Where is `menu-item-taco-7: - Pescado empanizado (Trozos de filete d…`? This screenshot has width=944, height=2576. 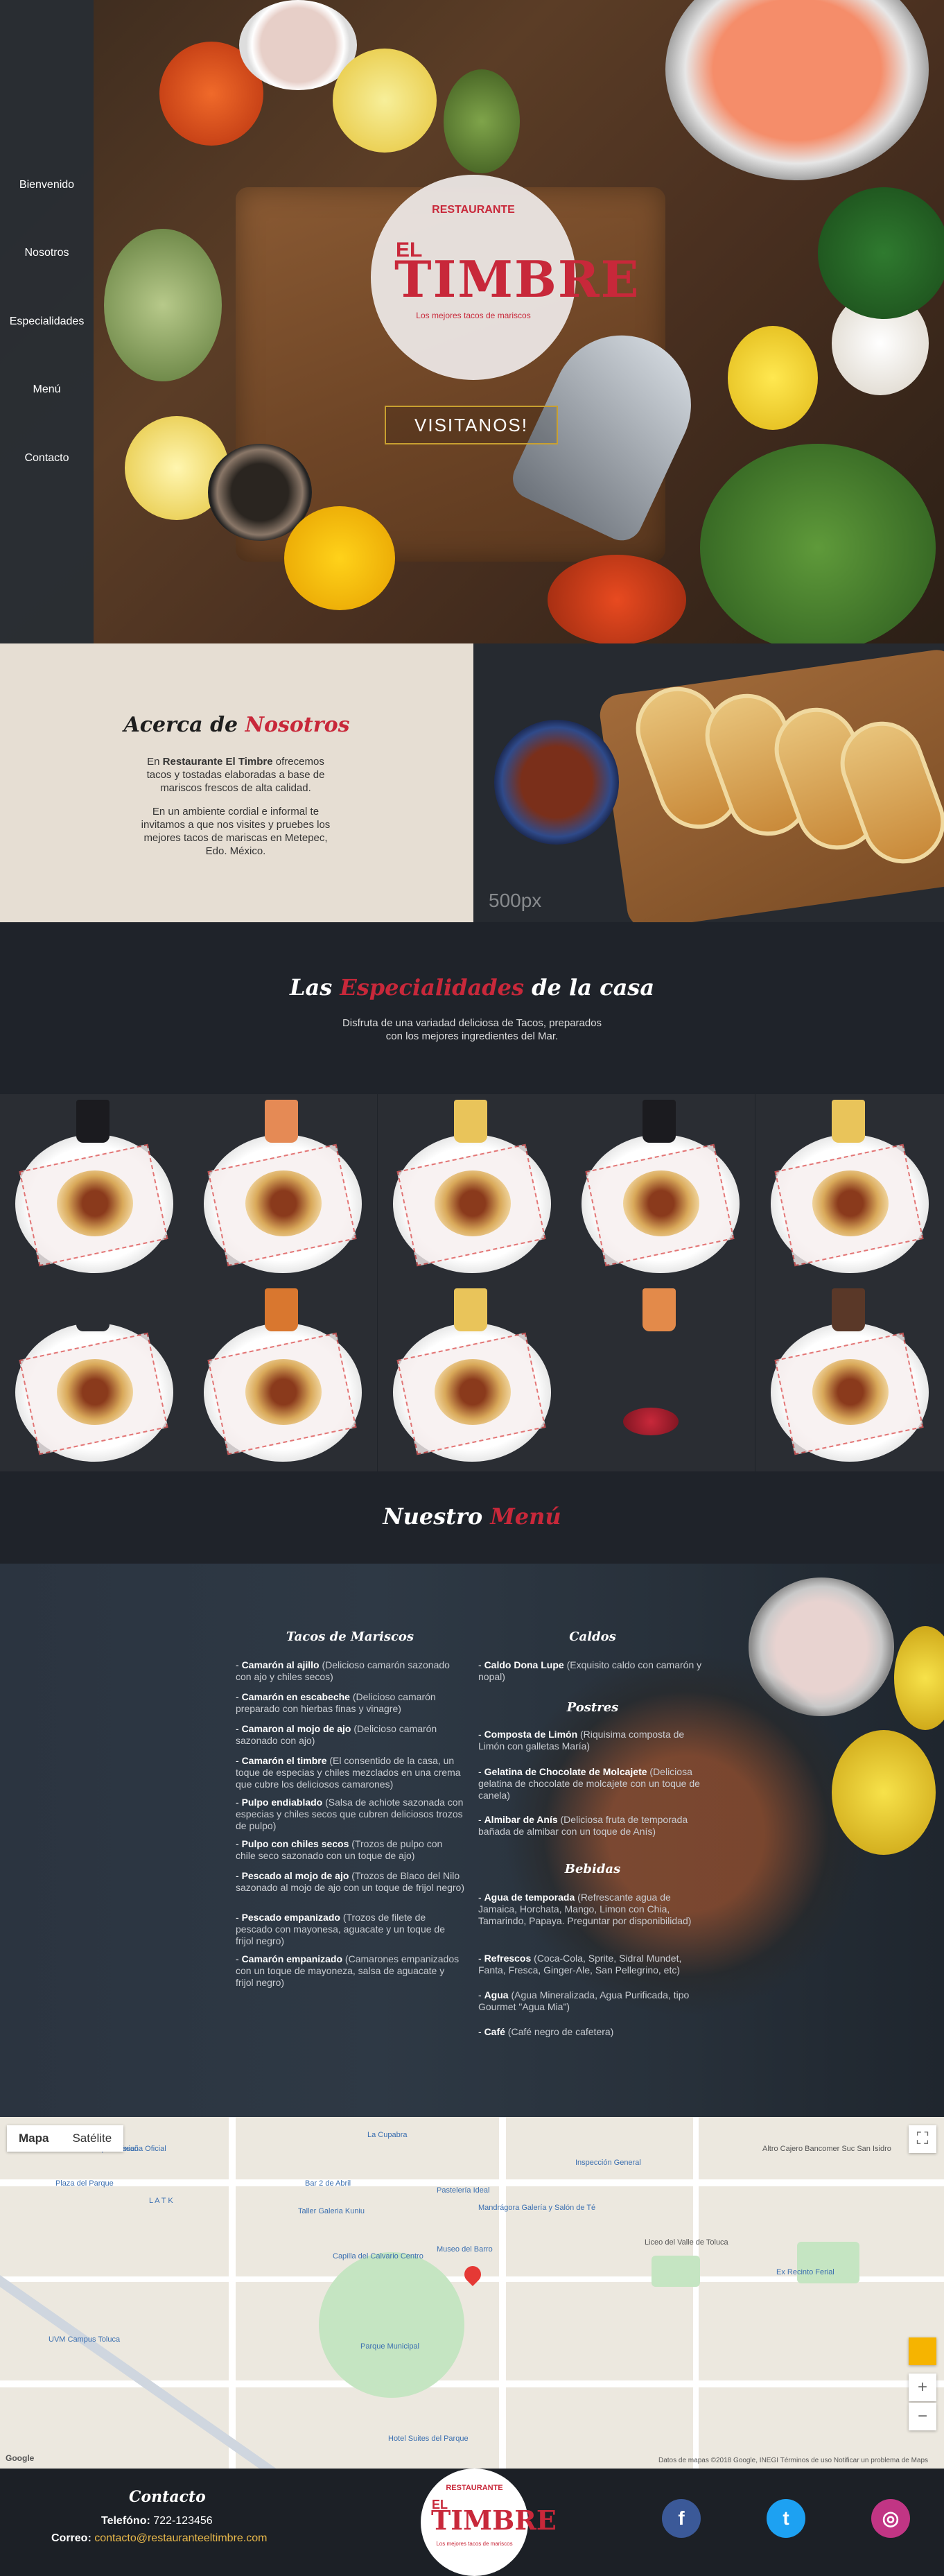 menu-item-taco-7: - Pescado empanizado (Trozos de filete d… is located at coordinates (340, 1929).